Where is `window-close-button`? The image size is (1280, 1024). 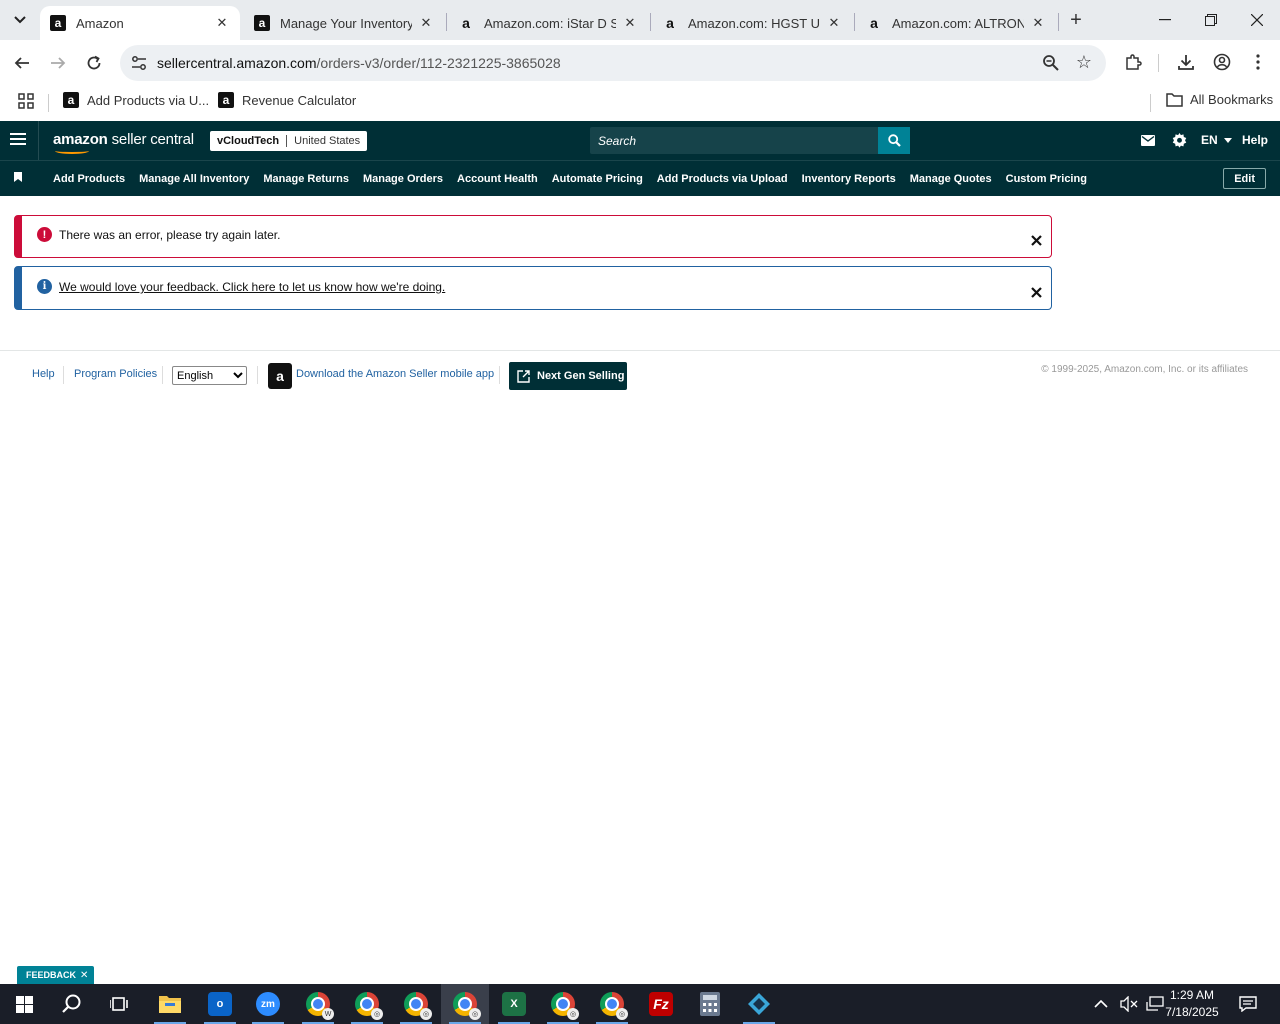 window-close-button is located at coordinates (1257, 20).